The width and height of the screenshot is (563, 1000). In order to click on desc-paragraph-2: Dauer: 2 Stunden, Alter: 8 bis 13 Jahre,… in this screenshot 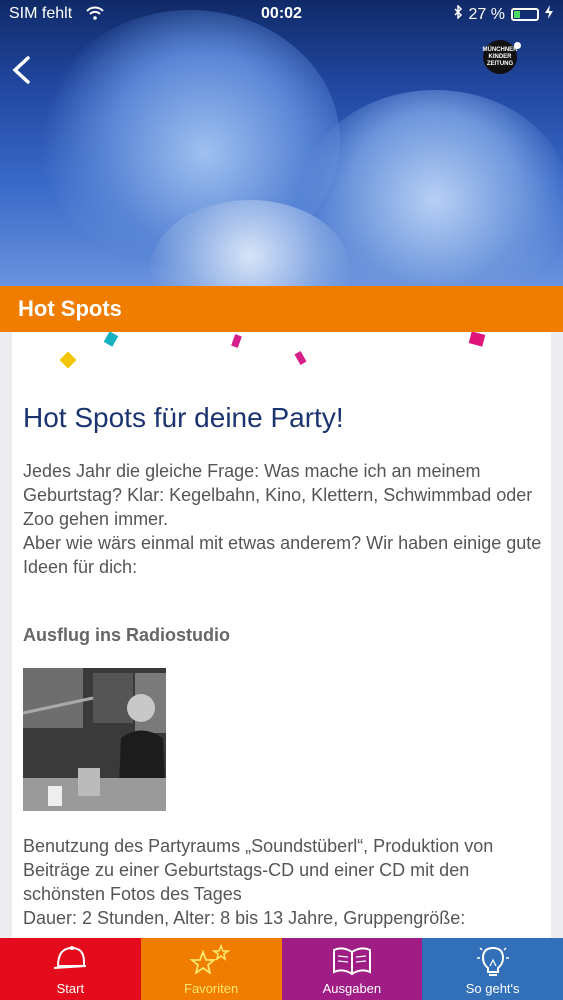, I will do `click(244, 918)`.